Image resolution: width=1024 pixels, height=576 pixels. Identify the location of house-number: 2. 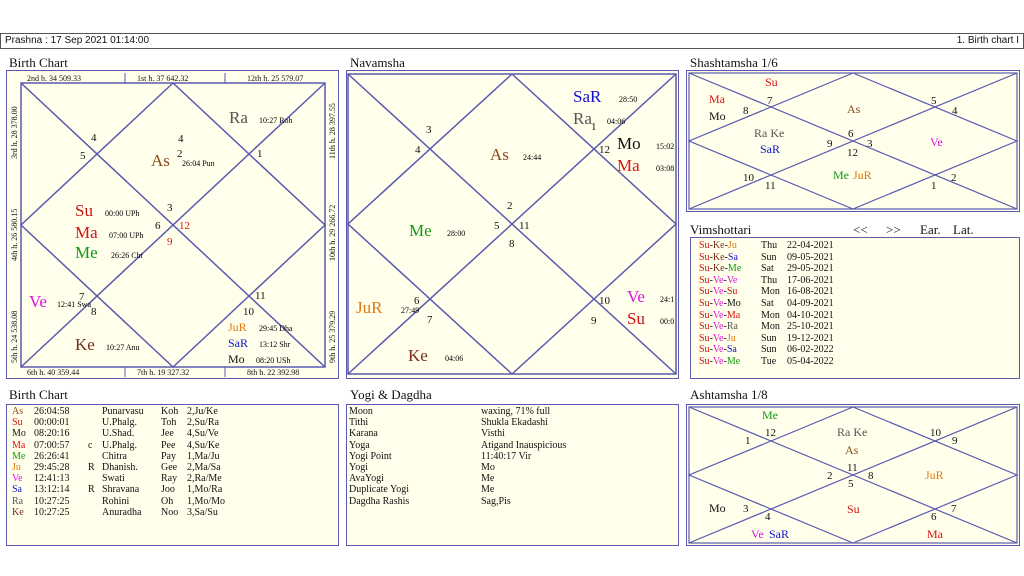
(830, 476).